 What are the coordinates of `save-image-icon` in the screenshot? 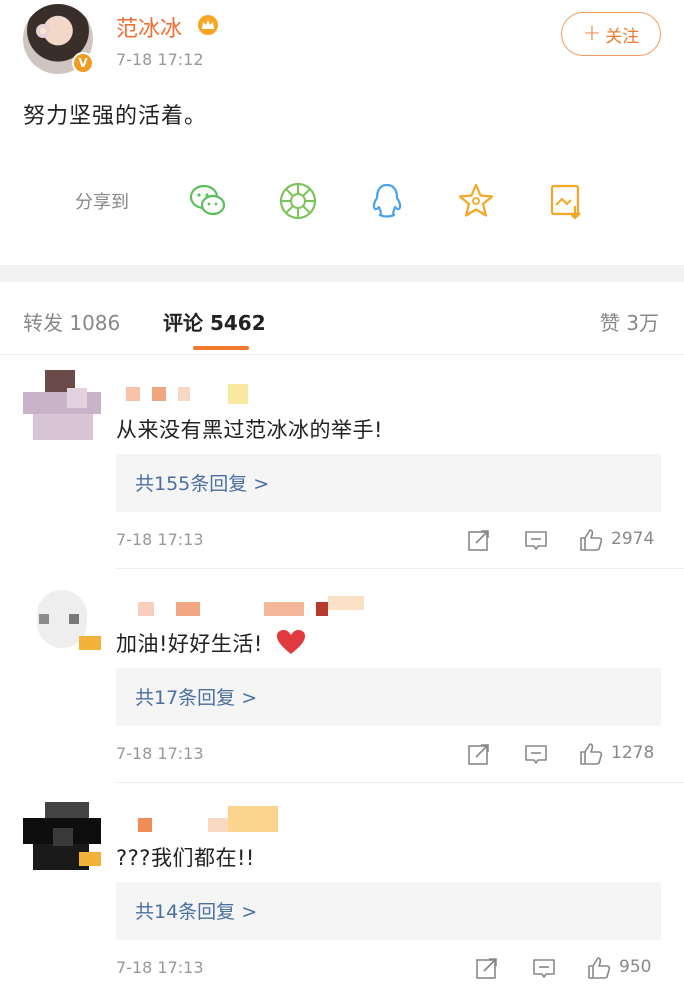 It's located at (566, 201).